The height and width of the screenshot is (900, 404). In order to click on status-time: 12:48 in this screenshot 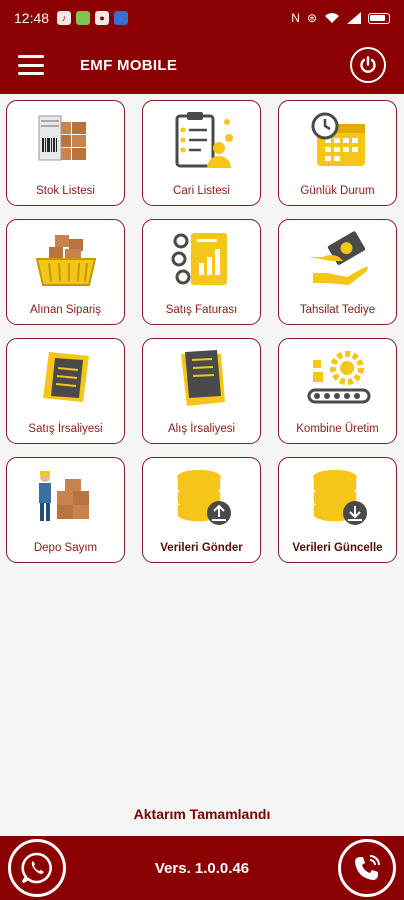, I will do `click(32, 18)`.